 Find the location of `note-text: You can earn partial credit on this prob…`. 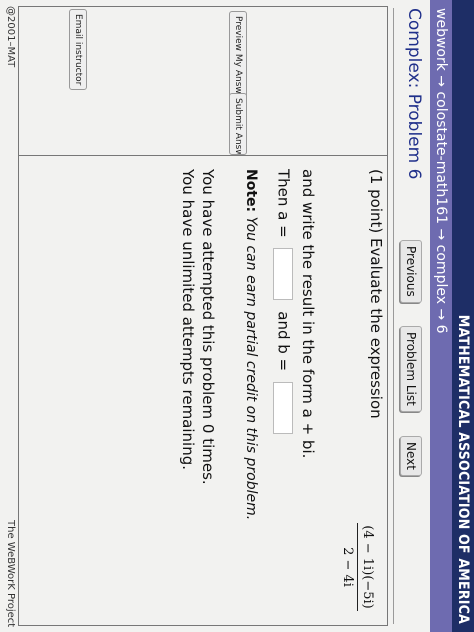

note-text: You can earn partial credit on this prob… is located at coordinates (251, 368).